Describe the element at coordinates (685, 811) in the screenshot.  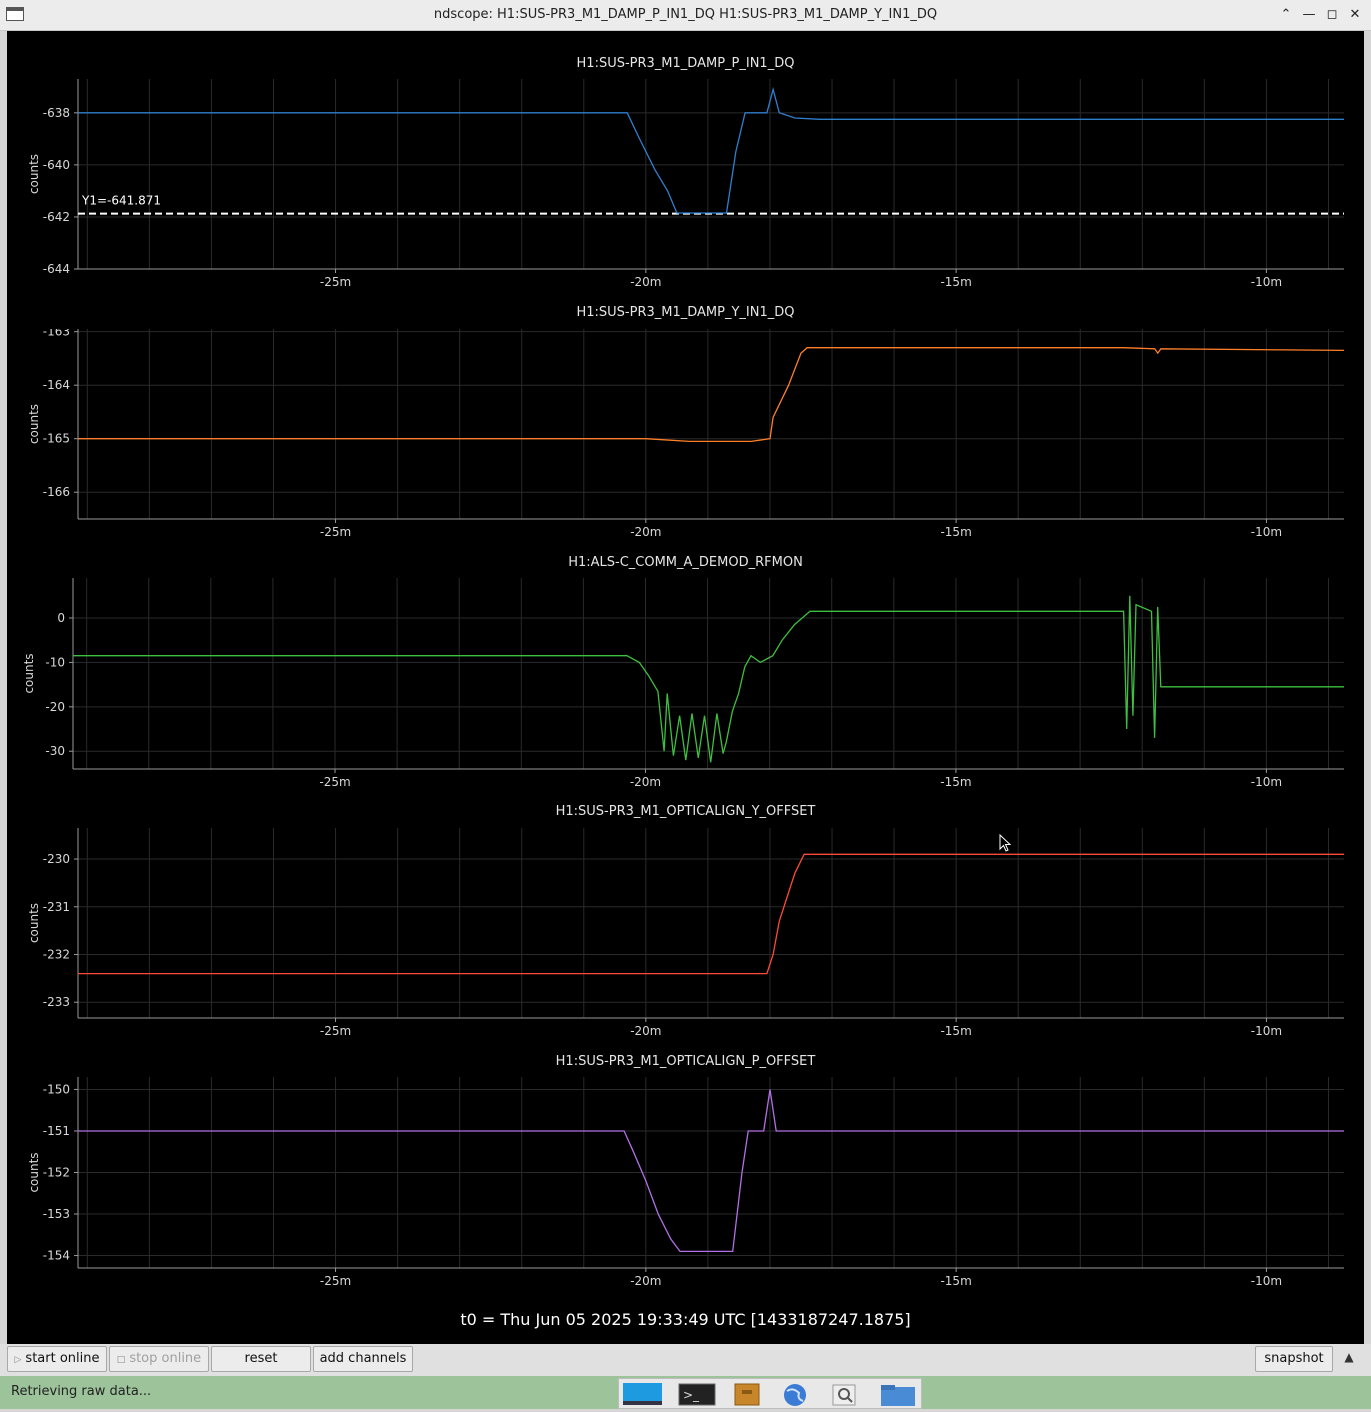
I see `plot-title-4: H1:SUS-PR3_M1_OPTICALIGN_Y_OFFSET` at that location.